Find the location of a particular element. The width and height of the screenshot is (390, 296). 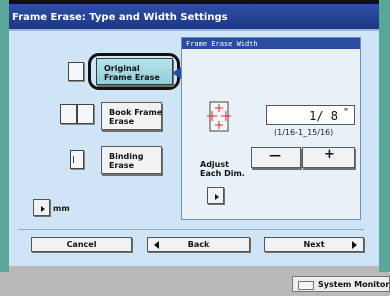

binding-erase-button: Binding Erase is located at coordinates (131, 160).